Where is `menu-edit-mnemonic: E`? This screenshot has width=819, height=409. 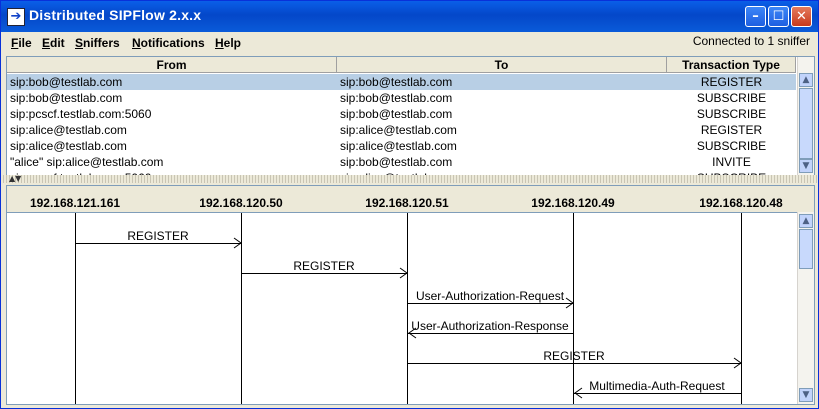 menu-edit-mnemonic: E is located at coordinates (46, 43).